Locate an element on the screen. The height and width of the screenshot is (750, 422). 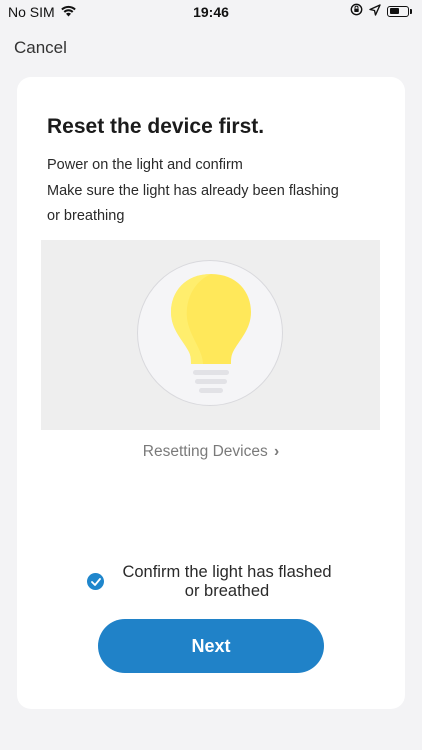
confirm-text-line: or breathed is located at coordinates (227, 591).